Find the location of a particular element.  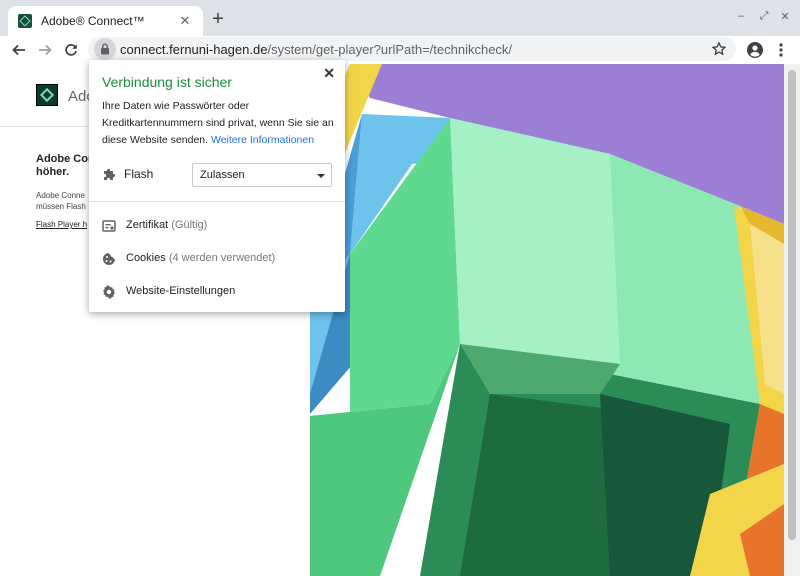

new-tab-button: + is located at coordinates (218, 19).